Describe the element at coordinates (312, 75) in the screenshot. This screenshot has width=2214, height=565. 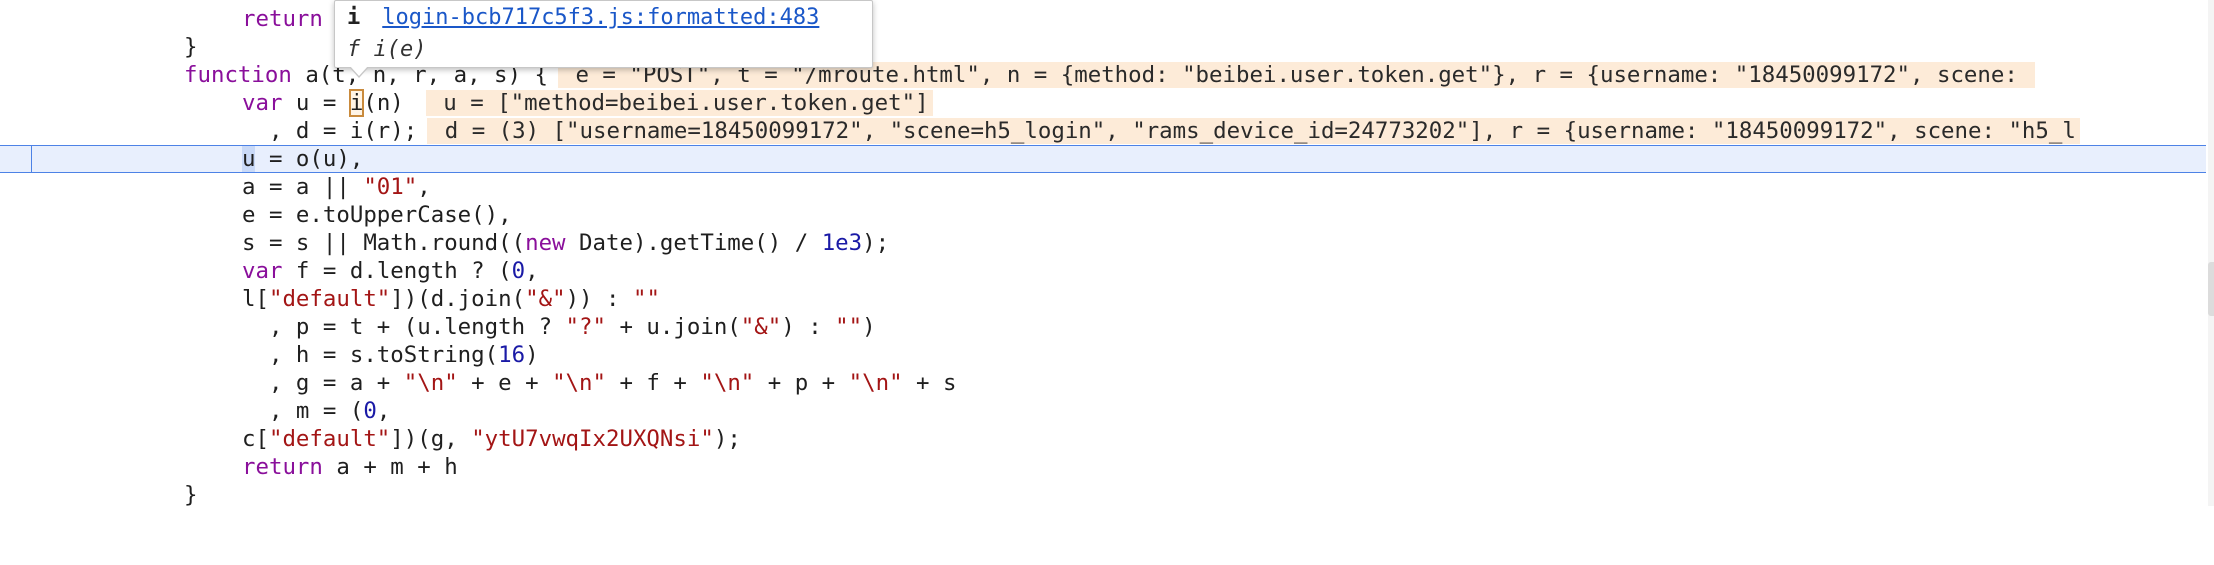
I see `function-name: a(` at that location.